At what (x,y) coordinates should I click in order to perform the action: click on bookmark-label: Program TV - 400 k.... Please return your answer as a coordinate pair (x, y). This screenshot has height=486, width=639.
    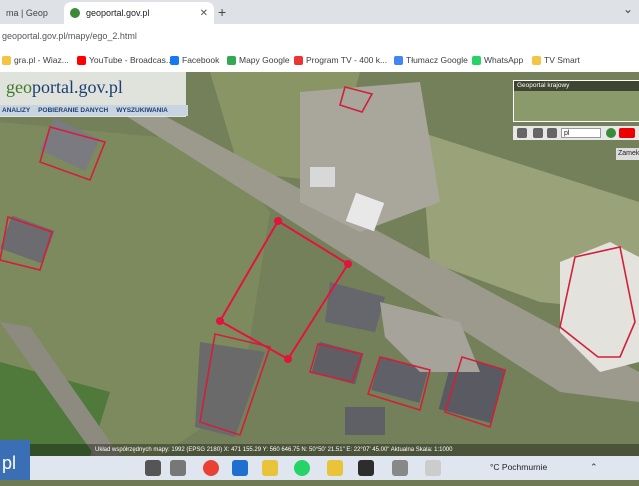
    Looking at the image, I should click on (347, 60).